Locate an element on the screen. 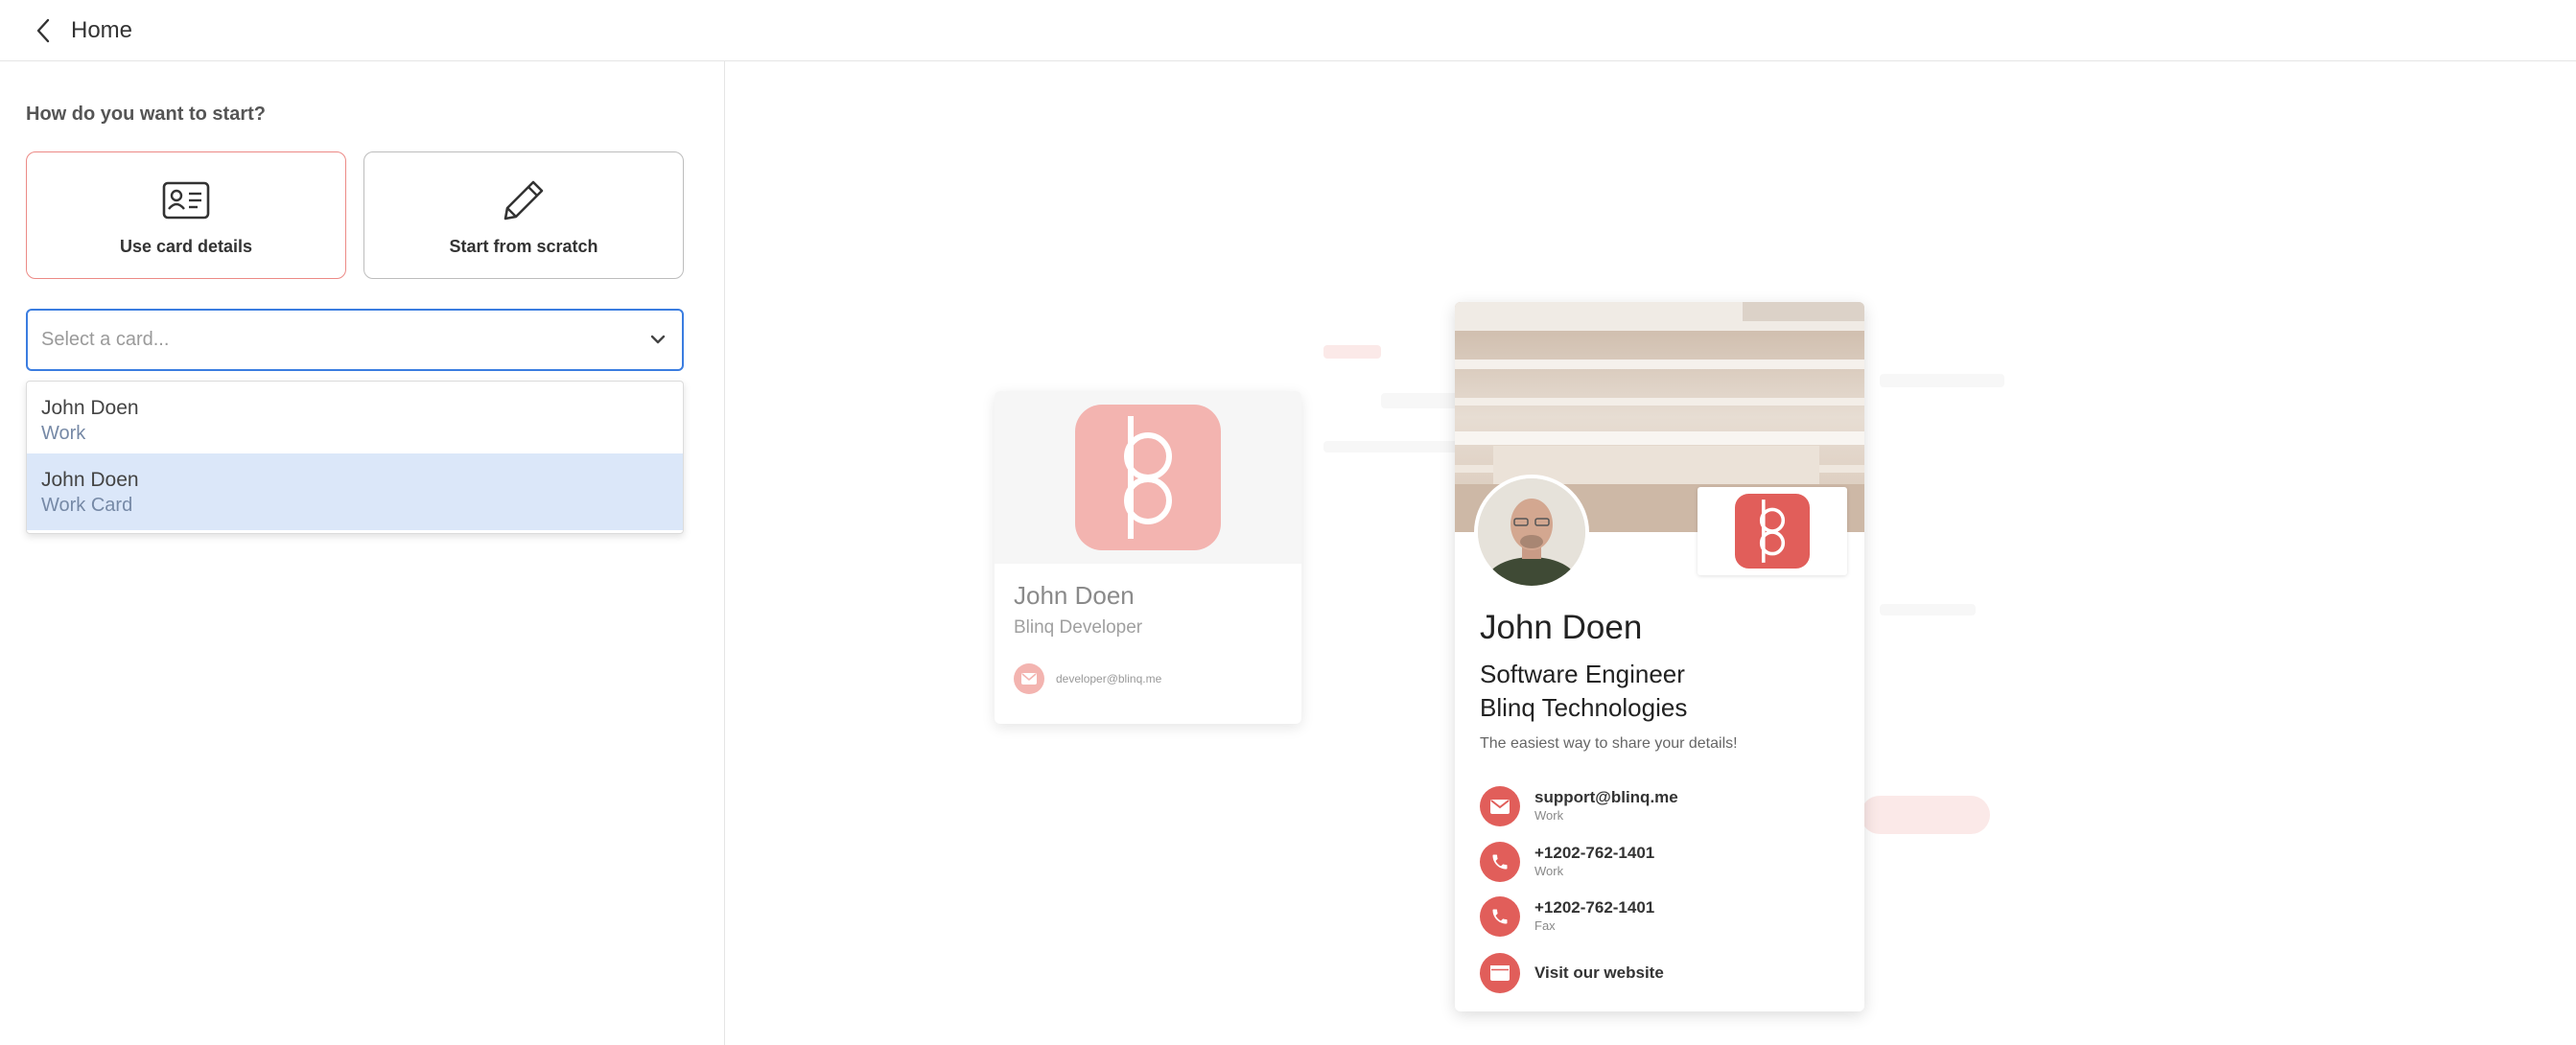 The image size is (2576, 1045). contact-email-row: support@blinq.me Work is located at coordinates (1579, 806).